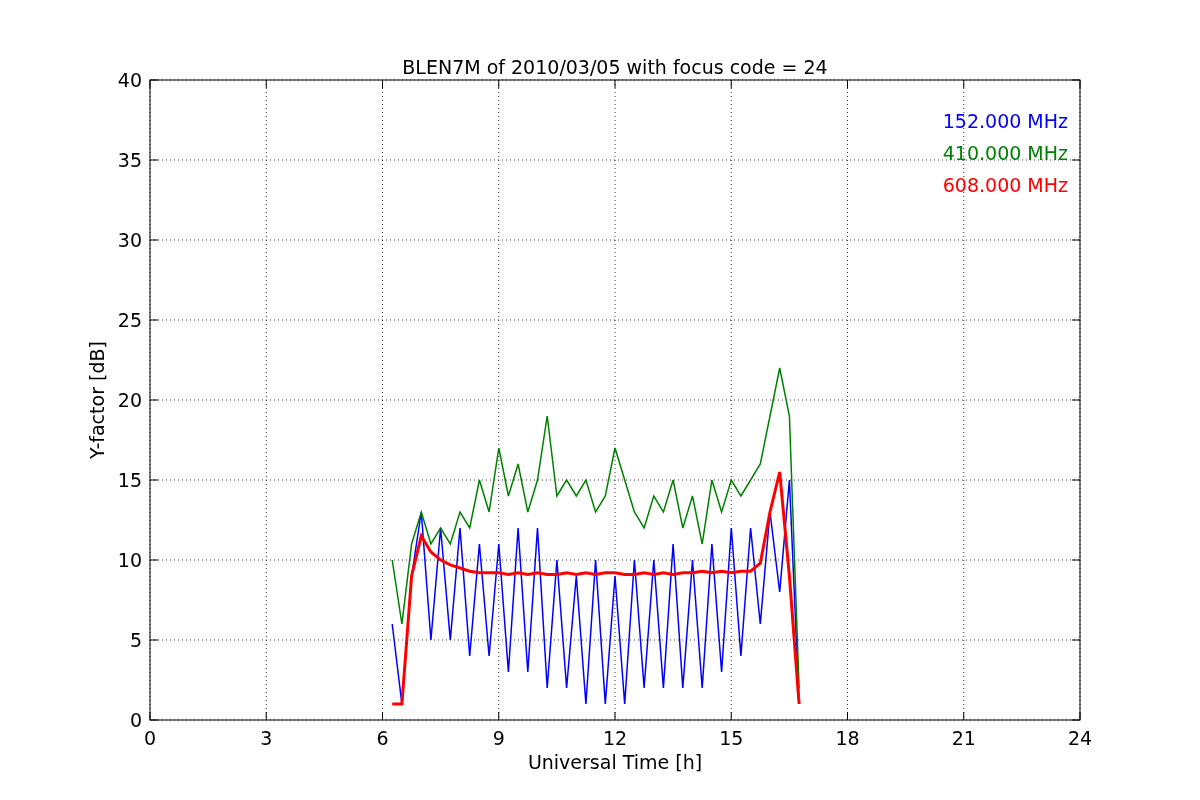 The height and width of the screenshot is (800, 1200). I want to click on y-tick-label: 0, so click(135, 720).